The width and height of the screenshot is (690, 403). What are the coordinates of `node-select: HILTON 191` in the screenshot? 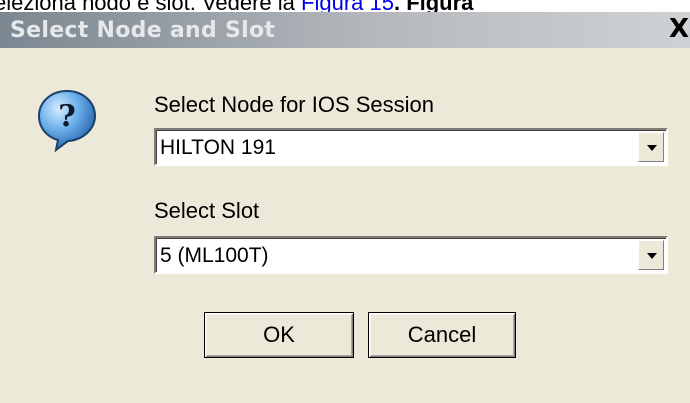 It's located at (411, 147).